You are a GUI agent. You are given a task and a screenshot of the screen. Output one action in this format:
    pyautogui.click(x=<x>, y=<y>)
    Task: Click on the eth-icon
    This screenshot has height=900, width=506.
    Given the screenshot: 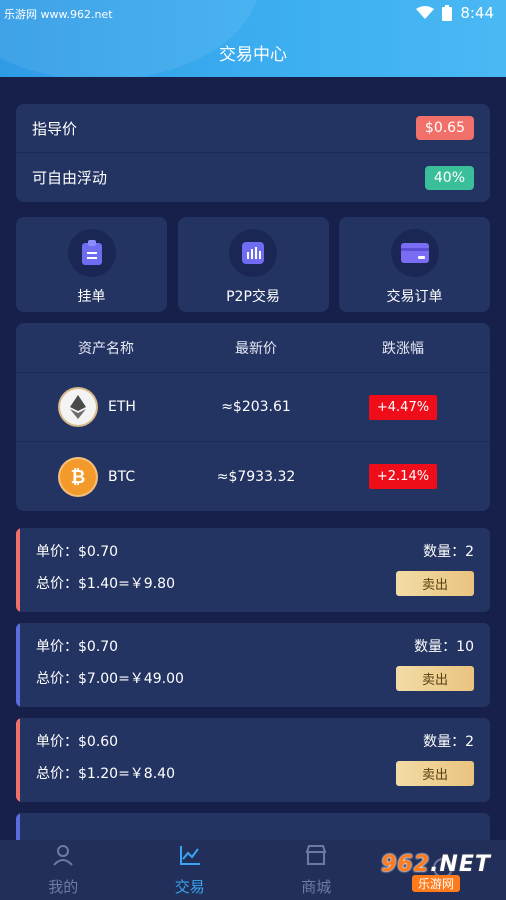 What is the action you would take?
    pyautogui.click(x=78, y=407)
    